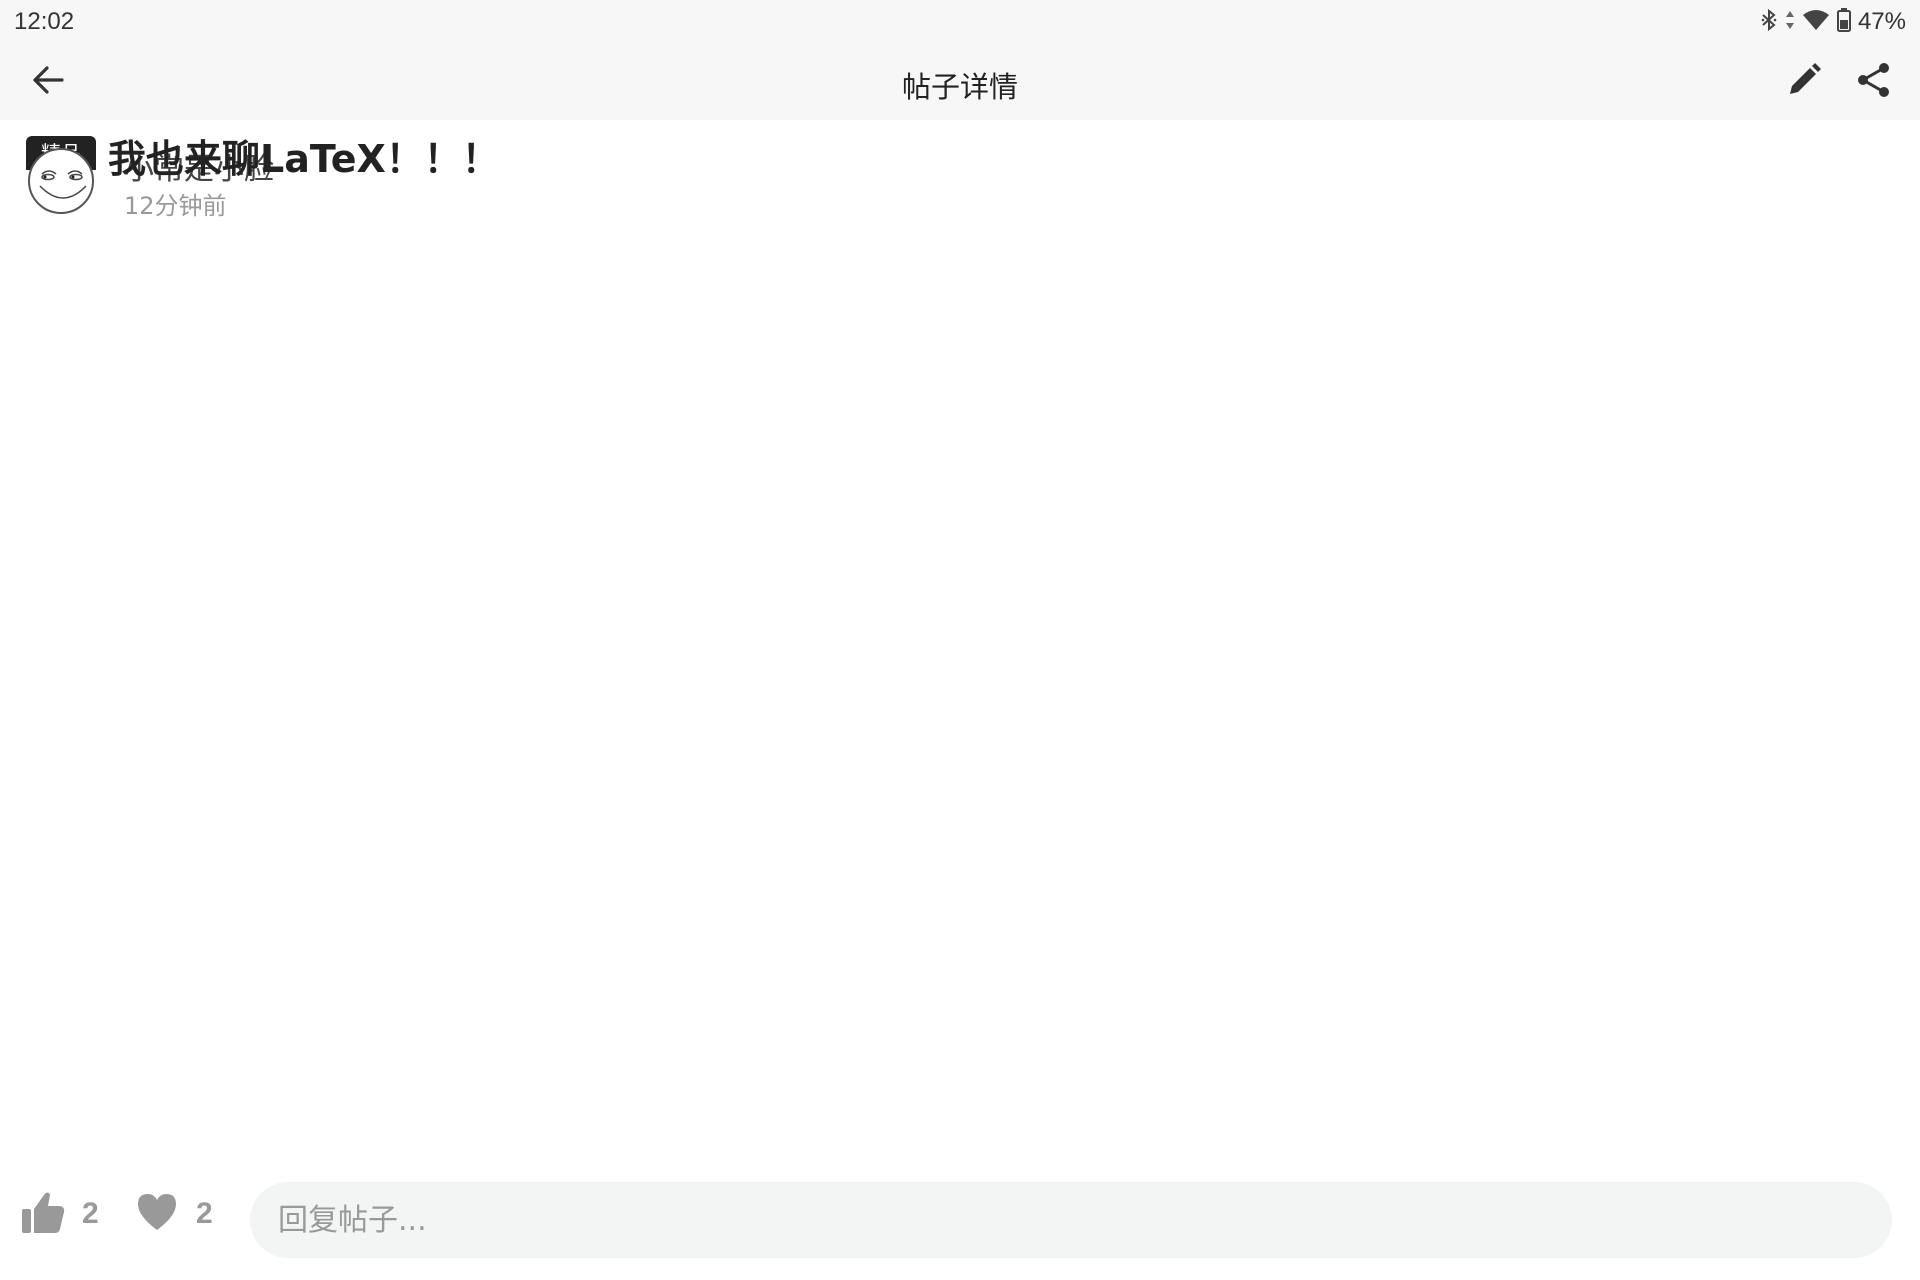 Image resolution: width=1920 pixels, height=1280 pixels. What do you see at coordinates (960, 22) in the screenshot?
I see `status-bar: 12:02 47%` at bounding box center [960, 22].